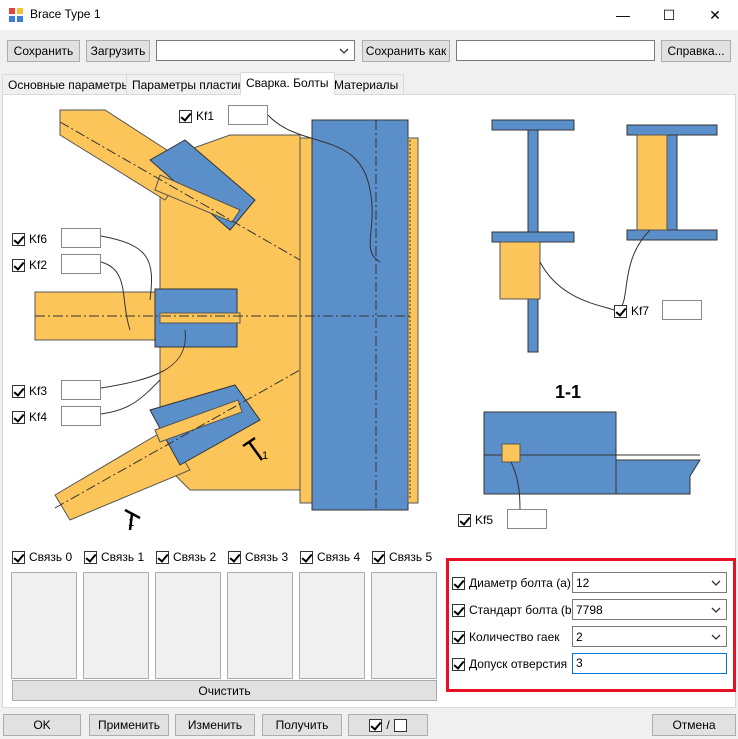 This screenshot has height=739, width=738. I want to click on weld-kf6: Kf6, so click(29, 239).